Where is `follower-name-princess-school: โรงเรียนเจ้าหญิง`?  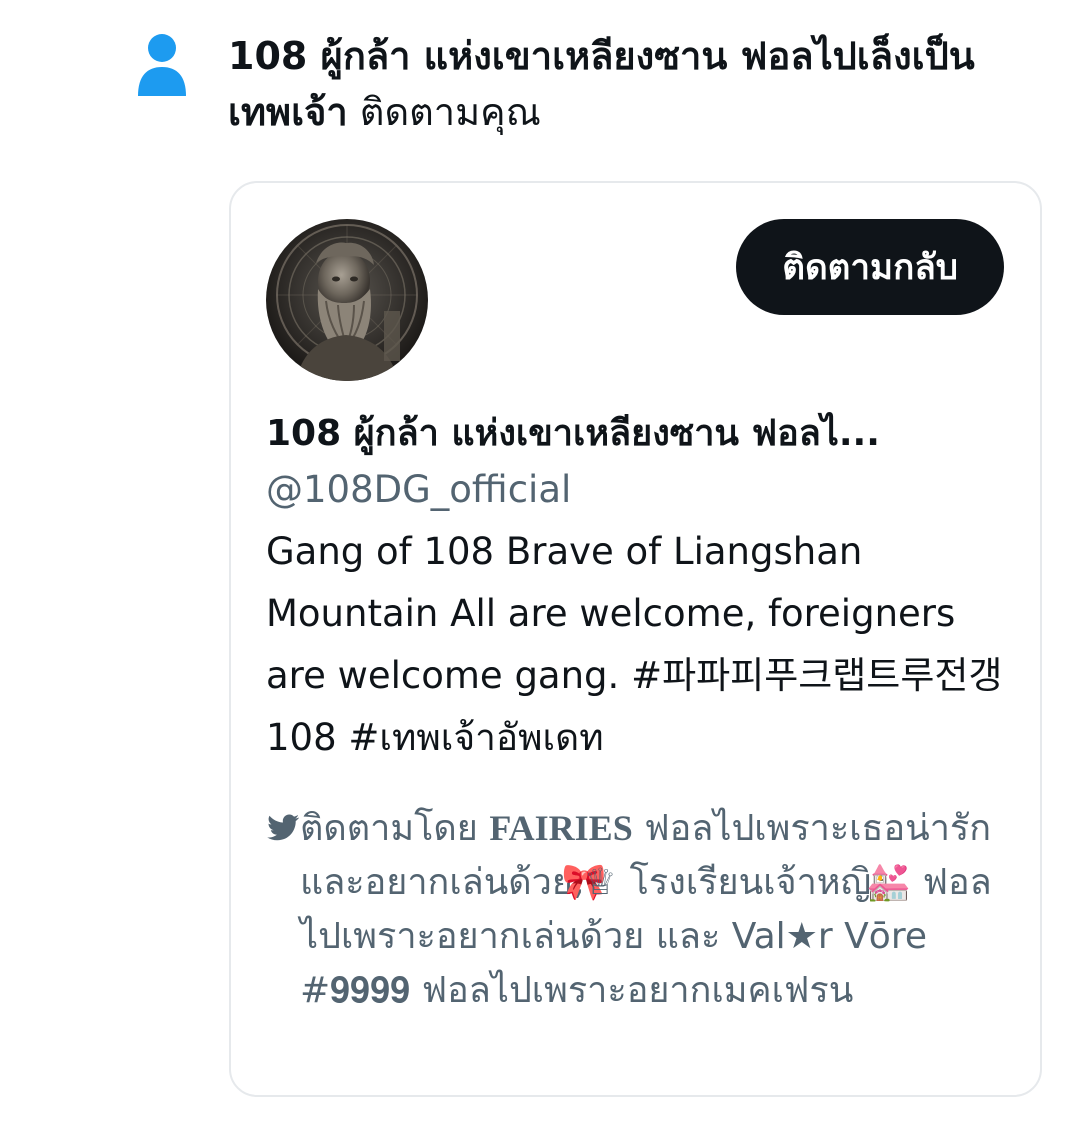
follower-name-princess-school: โรงเรียนเจ้าหญิง is located at coordinates (759, 882).